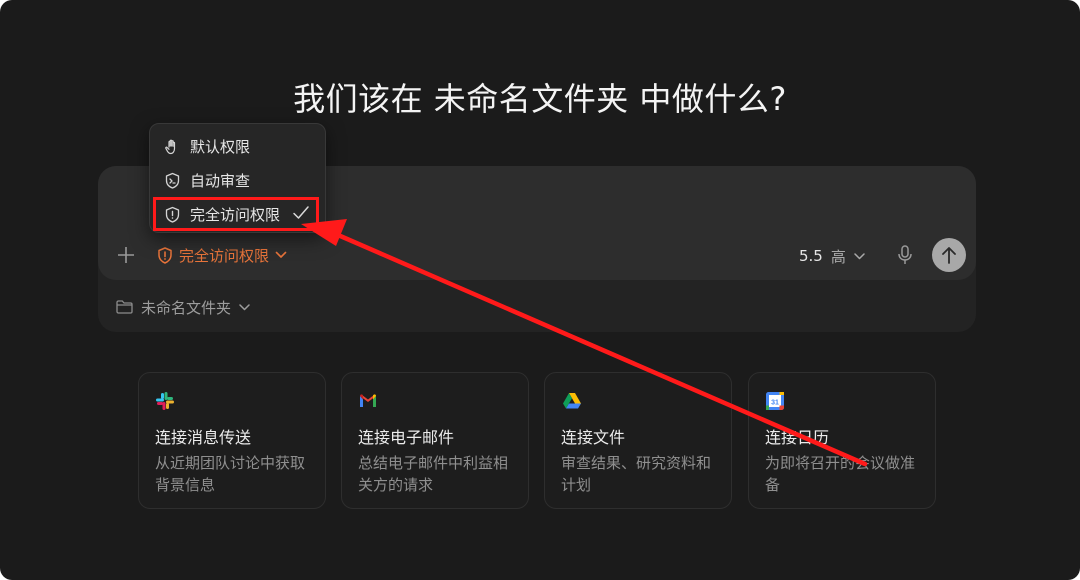 This screenshot has width=1080, height=580. I want to click on menu-item-auto-review: 自动审查, so click(207, 180).